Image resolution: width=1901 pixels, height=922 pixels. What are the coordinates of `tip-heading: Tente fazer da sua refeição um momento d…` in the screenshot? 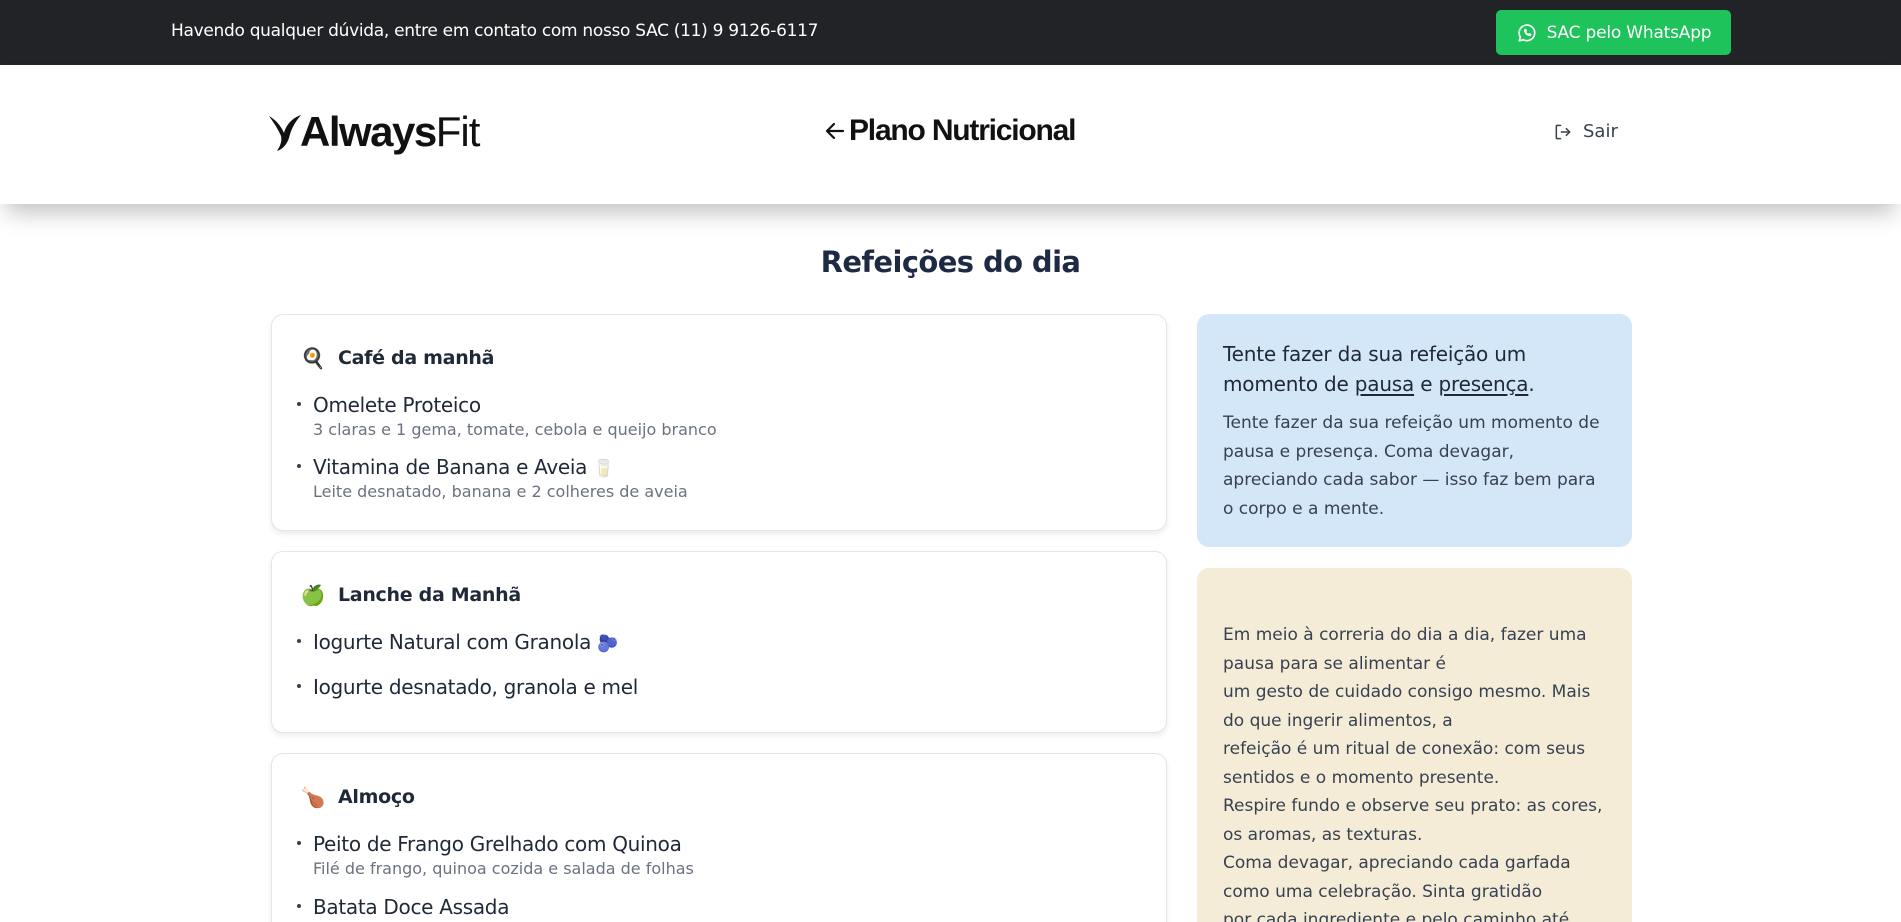 It's located at (1379, 369).